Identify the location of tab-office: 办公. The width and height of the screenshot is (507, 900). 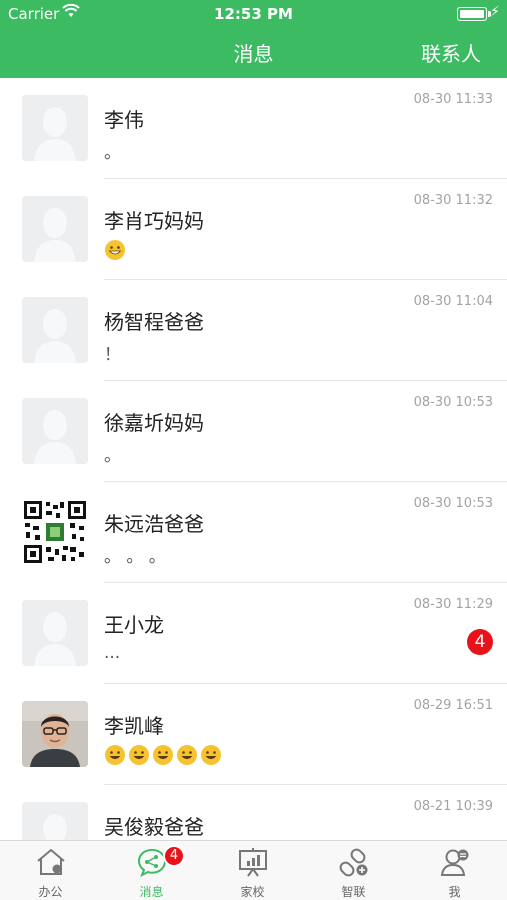
(50, 870).